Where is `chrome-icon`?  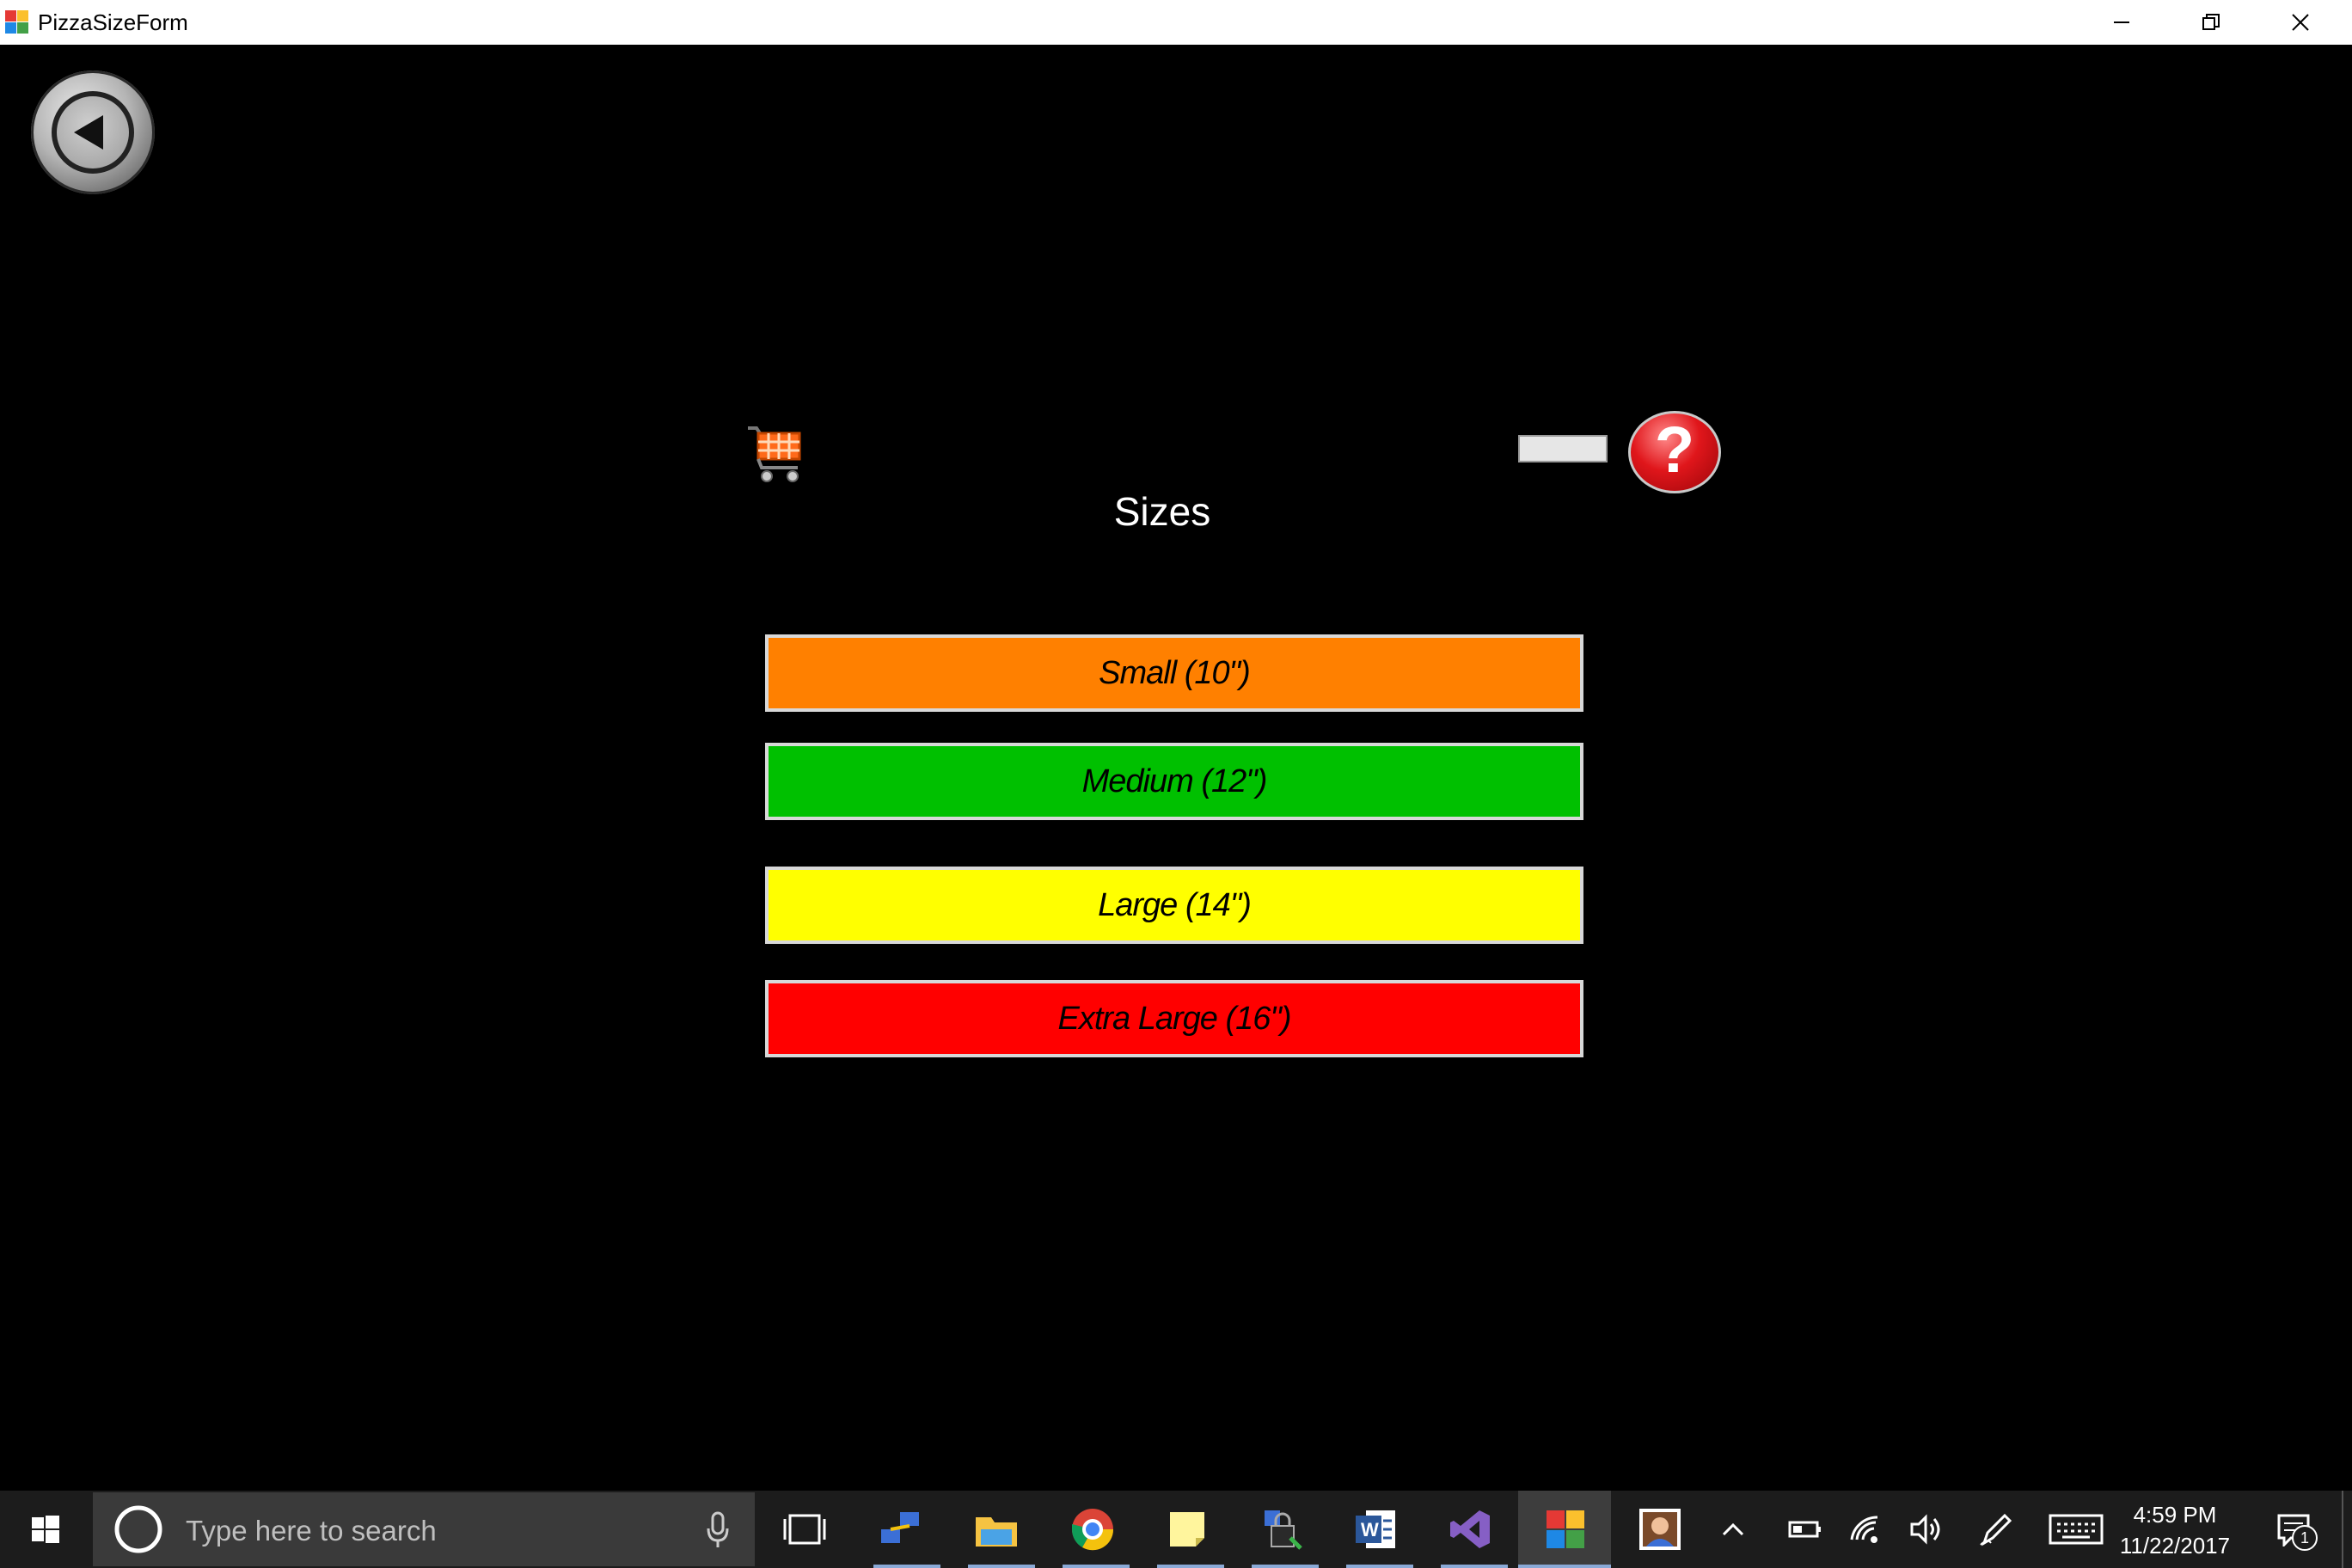
chrome-icon is located at coordinates (1092, 1529).